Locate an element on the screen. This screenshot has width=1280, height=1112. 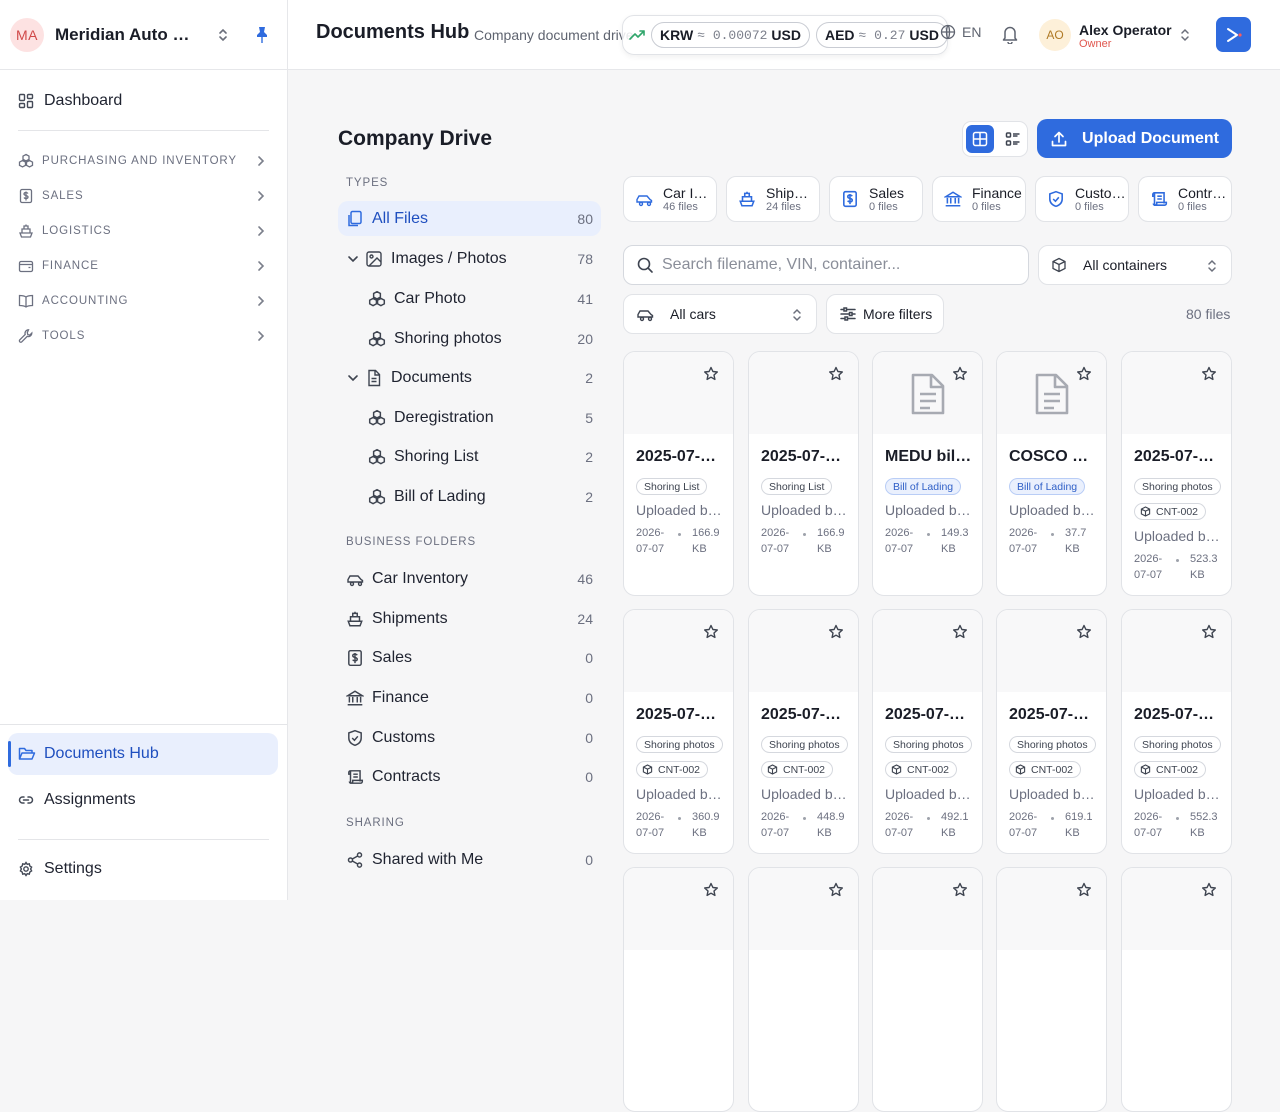
category-chip: Sales 0 files is located at coordinates (876, 199).